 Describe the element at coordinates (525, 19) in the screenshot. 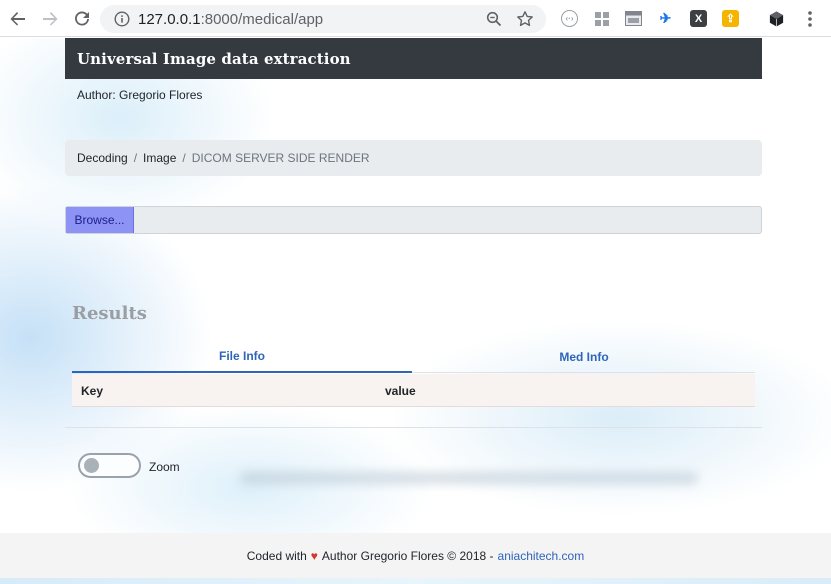

I see `bookmark-star-icon` at that location.